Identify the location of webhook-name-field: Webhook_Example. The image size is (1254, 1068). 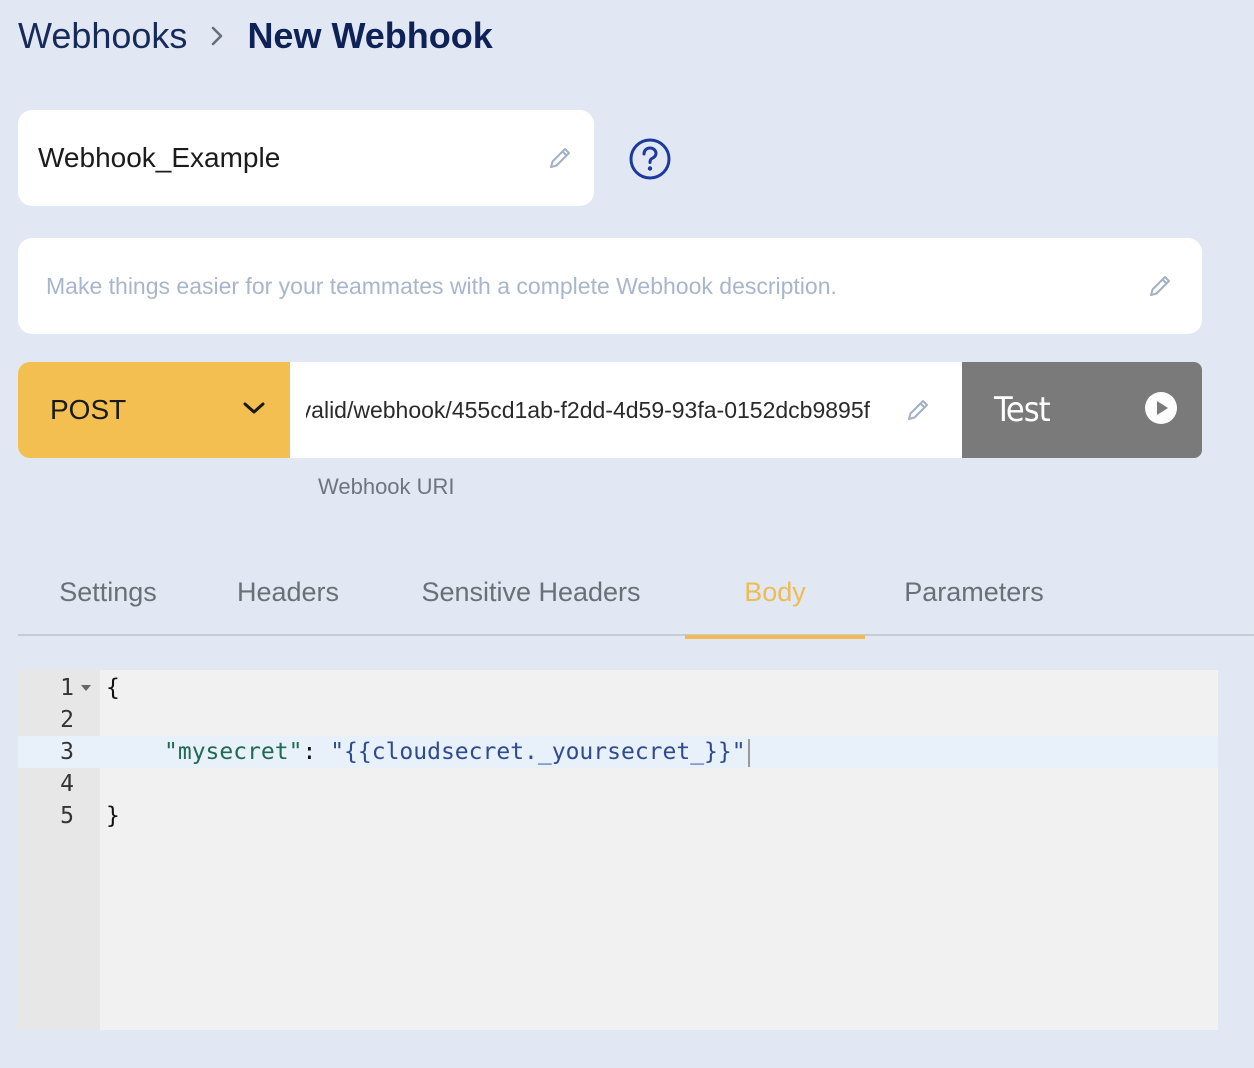
(306, 158).